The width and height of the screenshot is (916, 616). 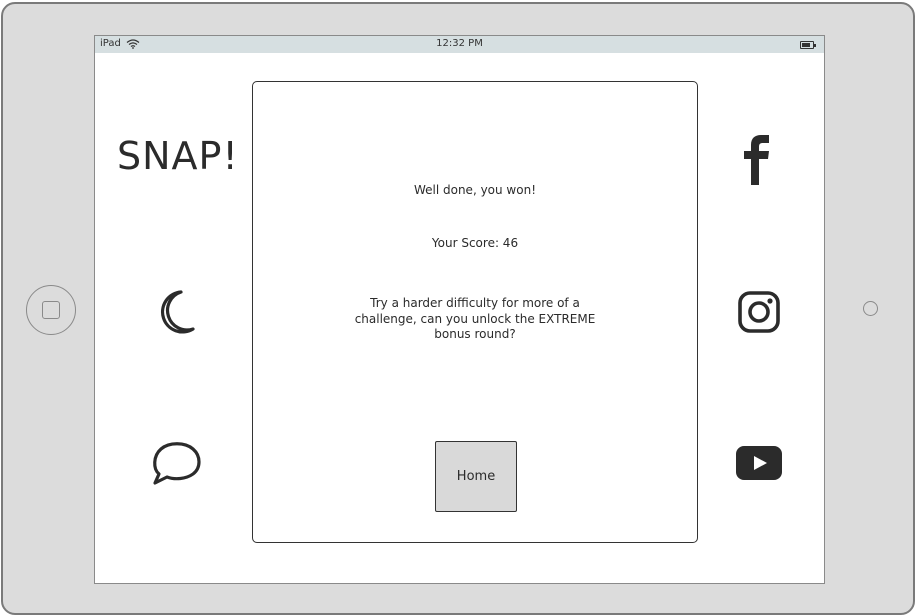 I want to click on score-text: Your Score: 46, so click(x=475, y=243).